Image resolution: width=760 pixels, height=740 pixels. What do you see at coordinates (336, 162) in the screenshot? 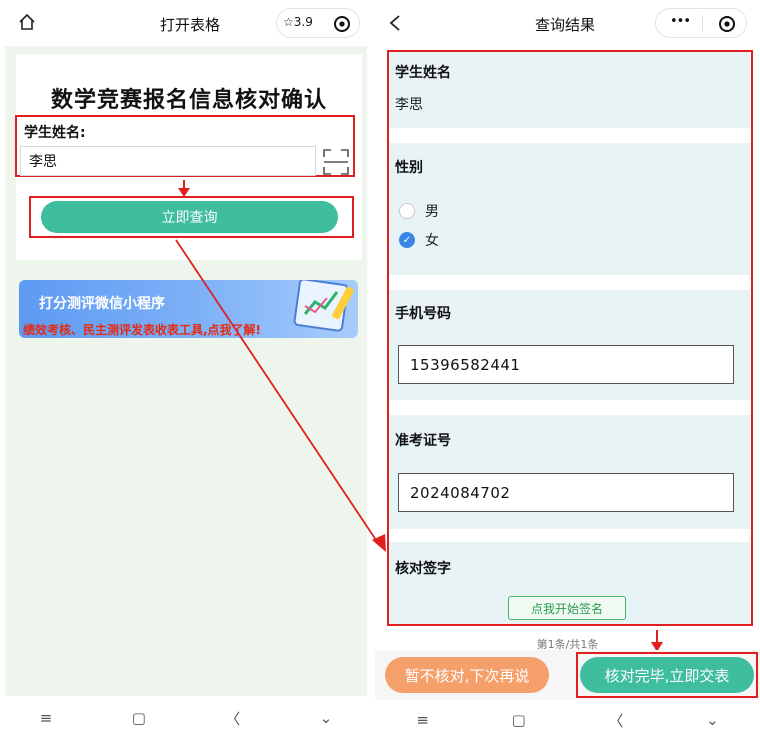
I see `scan-icon` at bounding box center [336, 162].